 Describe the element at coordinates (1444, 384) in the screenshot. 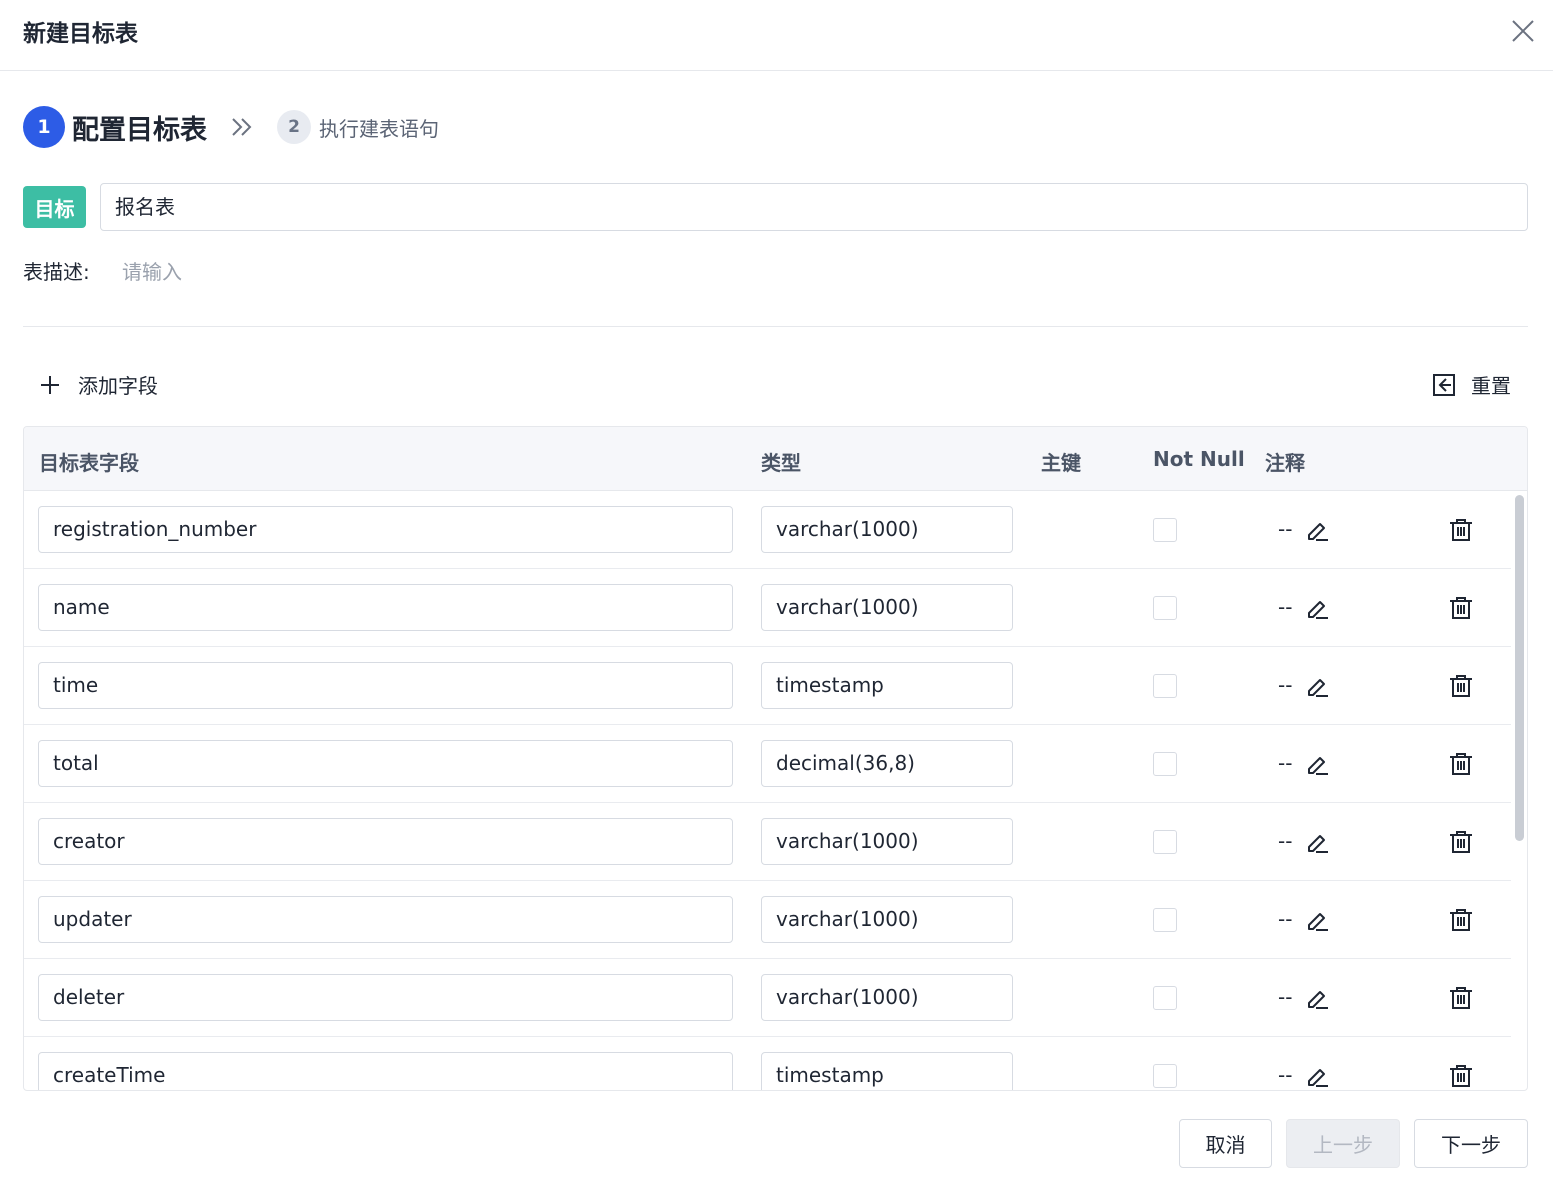

I see `reset-icon` at that location.